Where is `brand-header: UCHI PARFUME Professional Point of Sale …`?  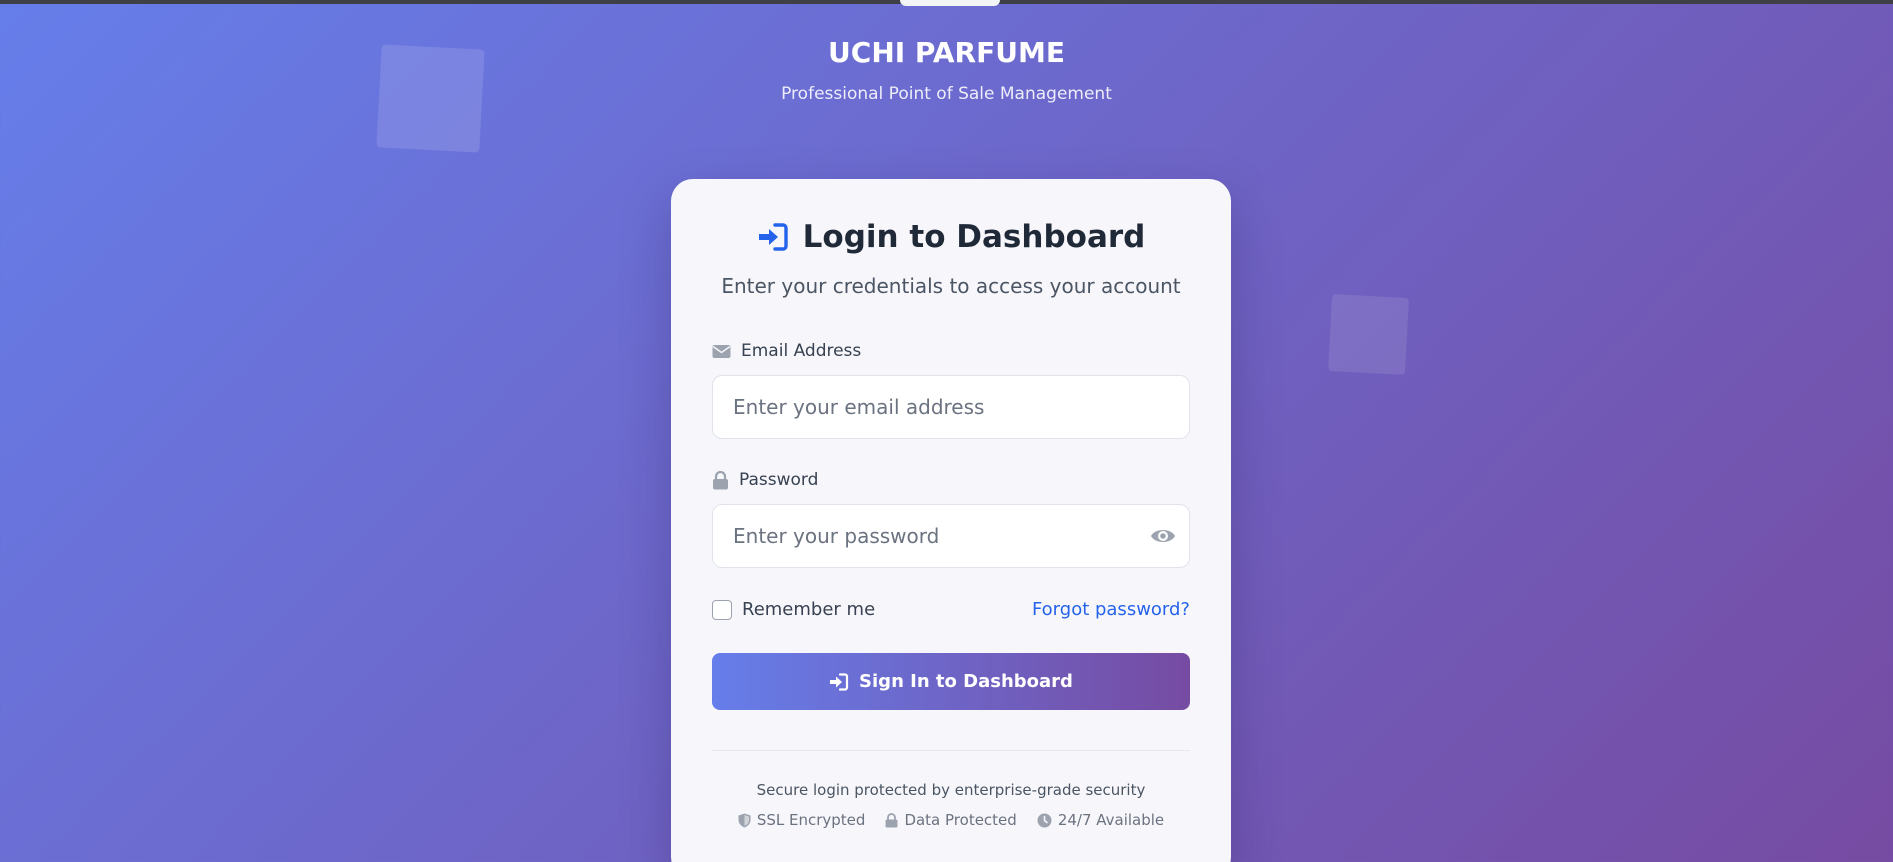
brand-header: UCHI PARFUME Professional Point of Sale … is located at coordinates (946, 70).